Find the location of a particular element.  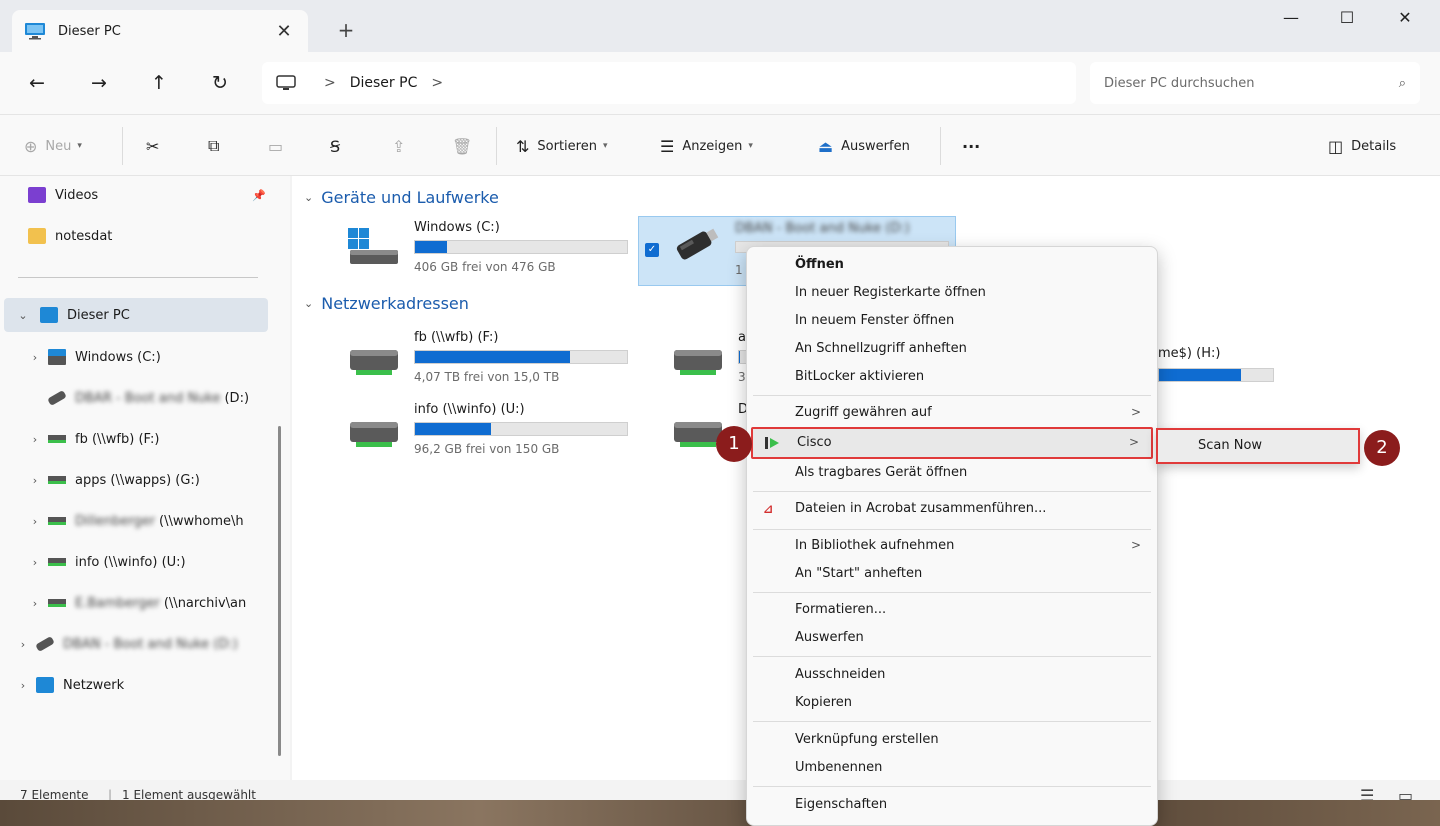

drive-windows-c: Windows (C:) 406 GB frei von 476 GB is located at coordinates (486, 247).